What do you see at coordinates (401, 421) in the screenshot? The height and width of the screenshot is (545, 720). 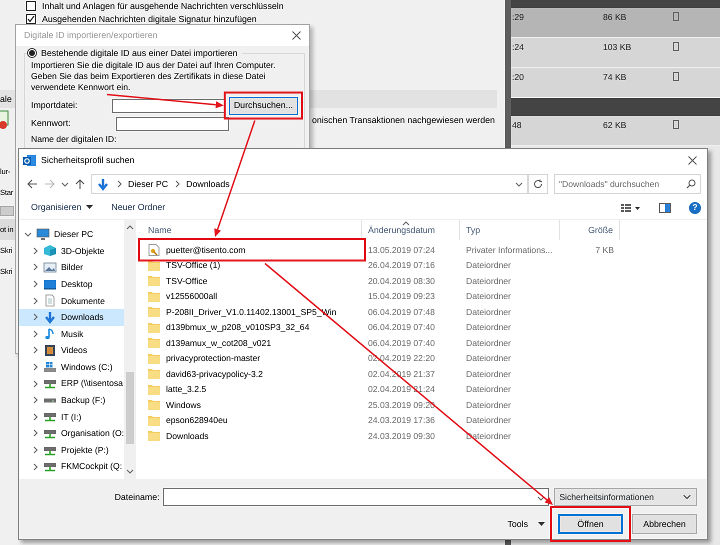 I see `modified-date: 24.03.2019 17:36` at bounding box center [401, 421].